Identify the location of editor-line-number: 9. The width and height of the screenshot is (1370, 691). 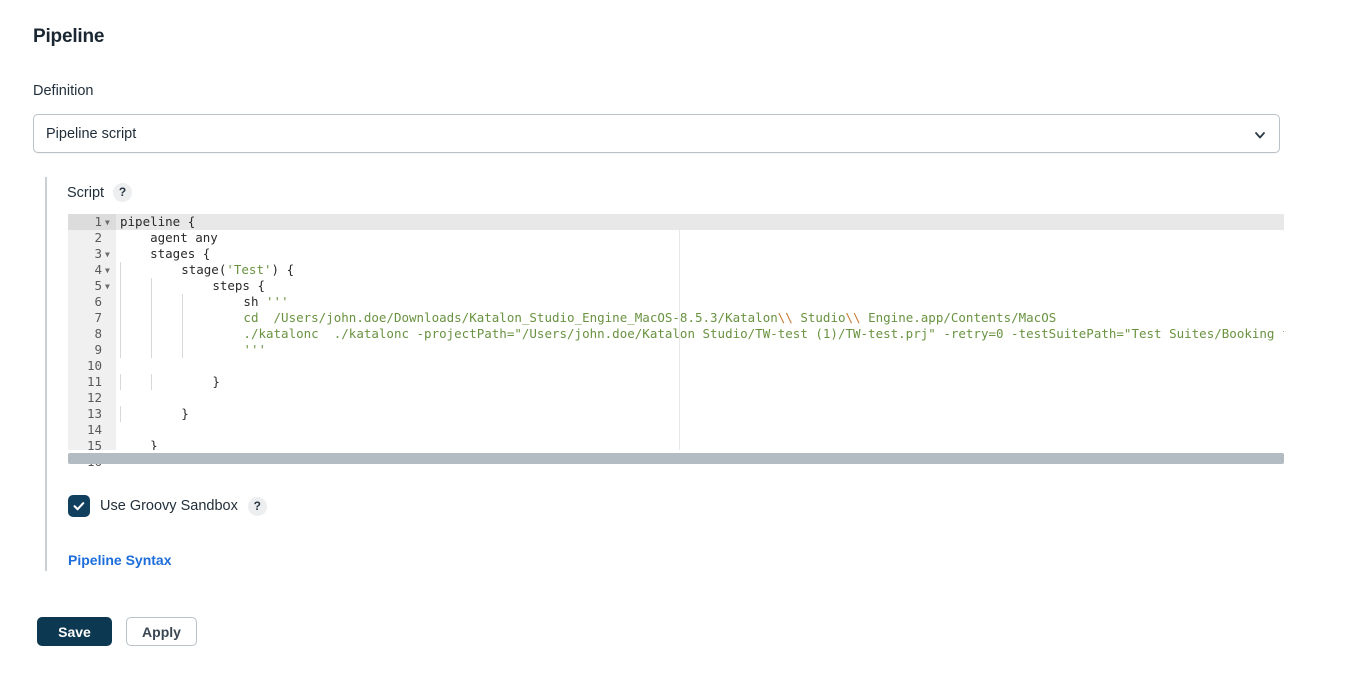
(98, 349).